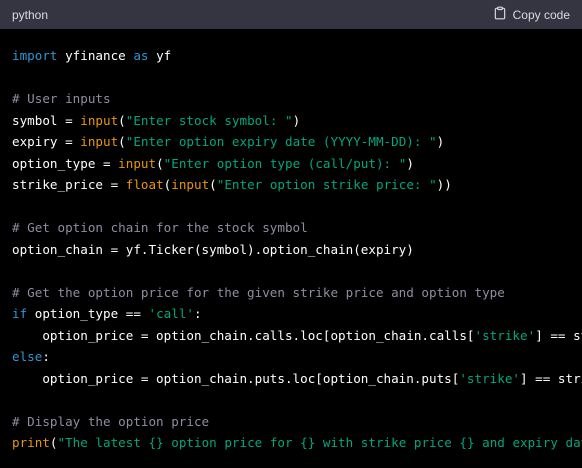  I want to click on code-token: # Display the option price, so click(111, 421).